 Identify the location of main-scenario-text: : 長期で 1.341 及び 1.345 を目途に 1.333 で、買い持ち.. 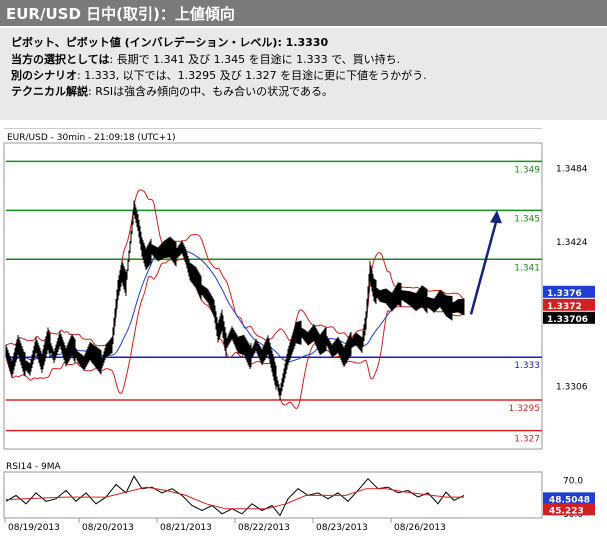
(255, 59).